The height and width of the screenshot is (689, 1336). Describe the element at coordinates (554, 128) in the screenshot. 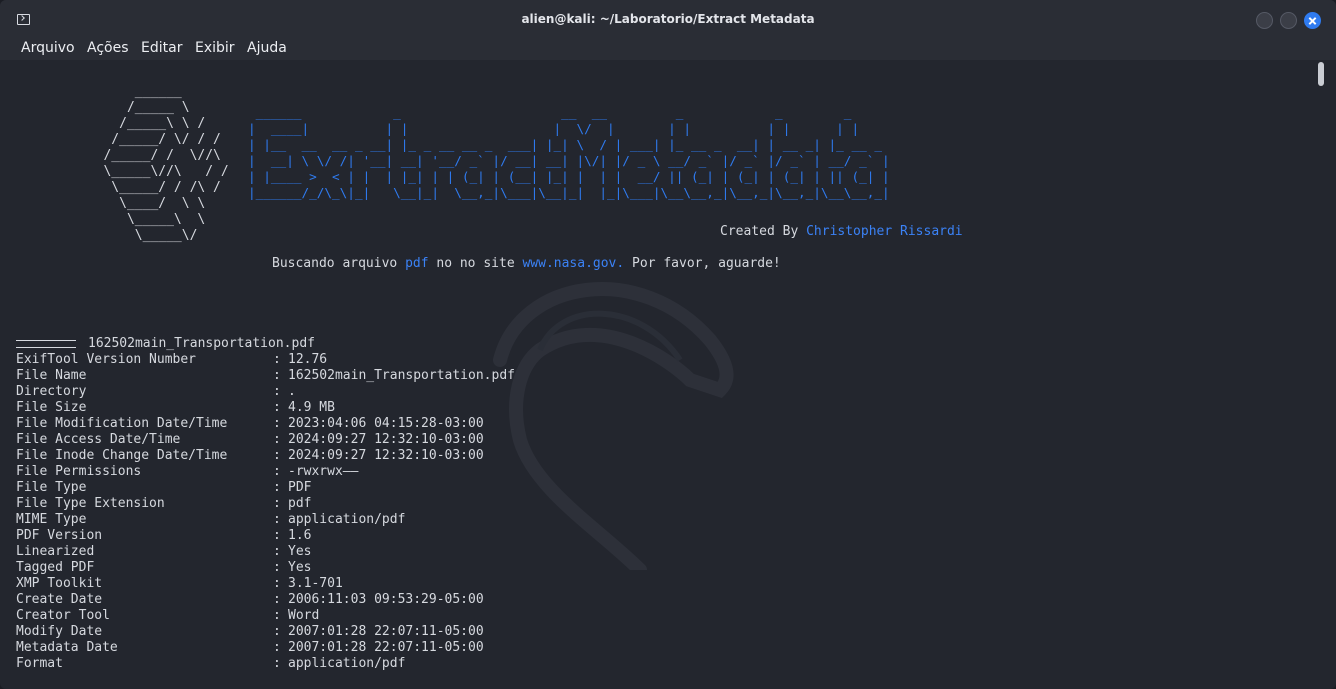

I see `title-ascii-line: | ____| | | | \/ | | | | | | |` at that location.